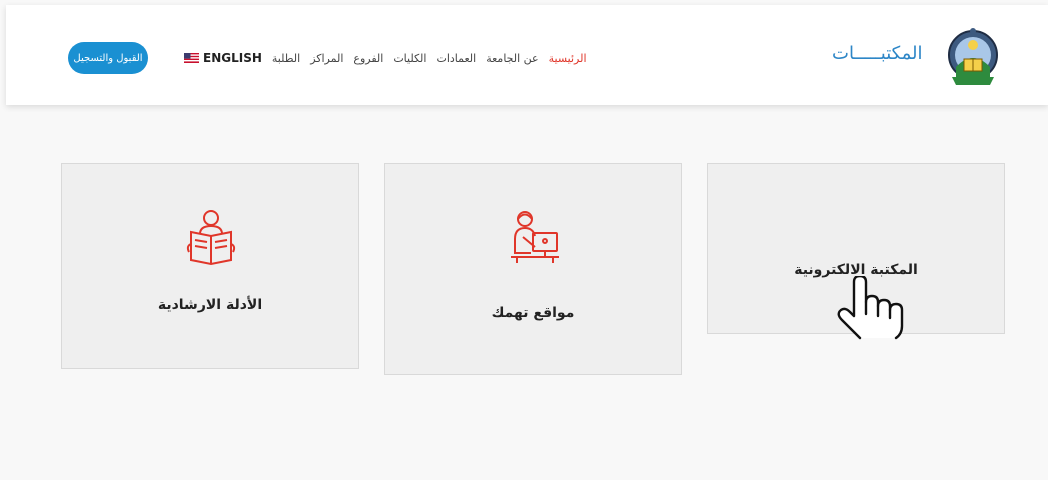  What do you see at coordinates (856, 248) in the screenshot?
I see `card-electronic-library: المكتبة الالكترونية` at bounding box center [856, 248].